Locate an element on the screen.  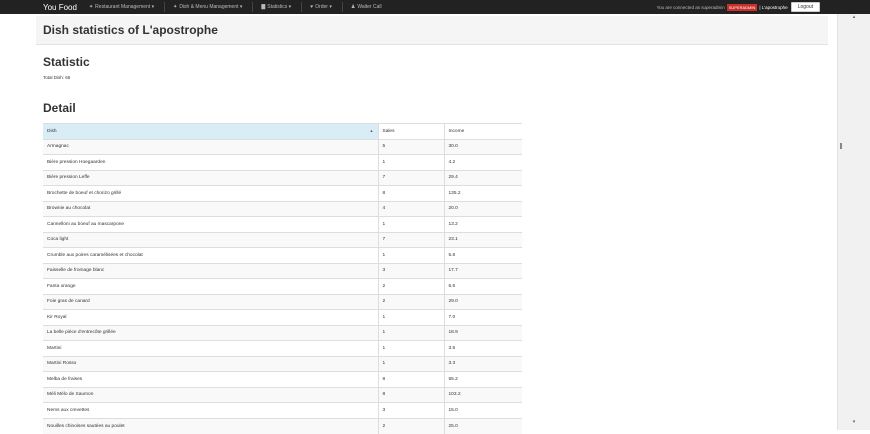
nav-label: Waiter Call is located at coordinates (369, 7).